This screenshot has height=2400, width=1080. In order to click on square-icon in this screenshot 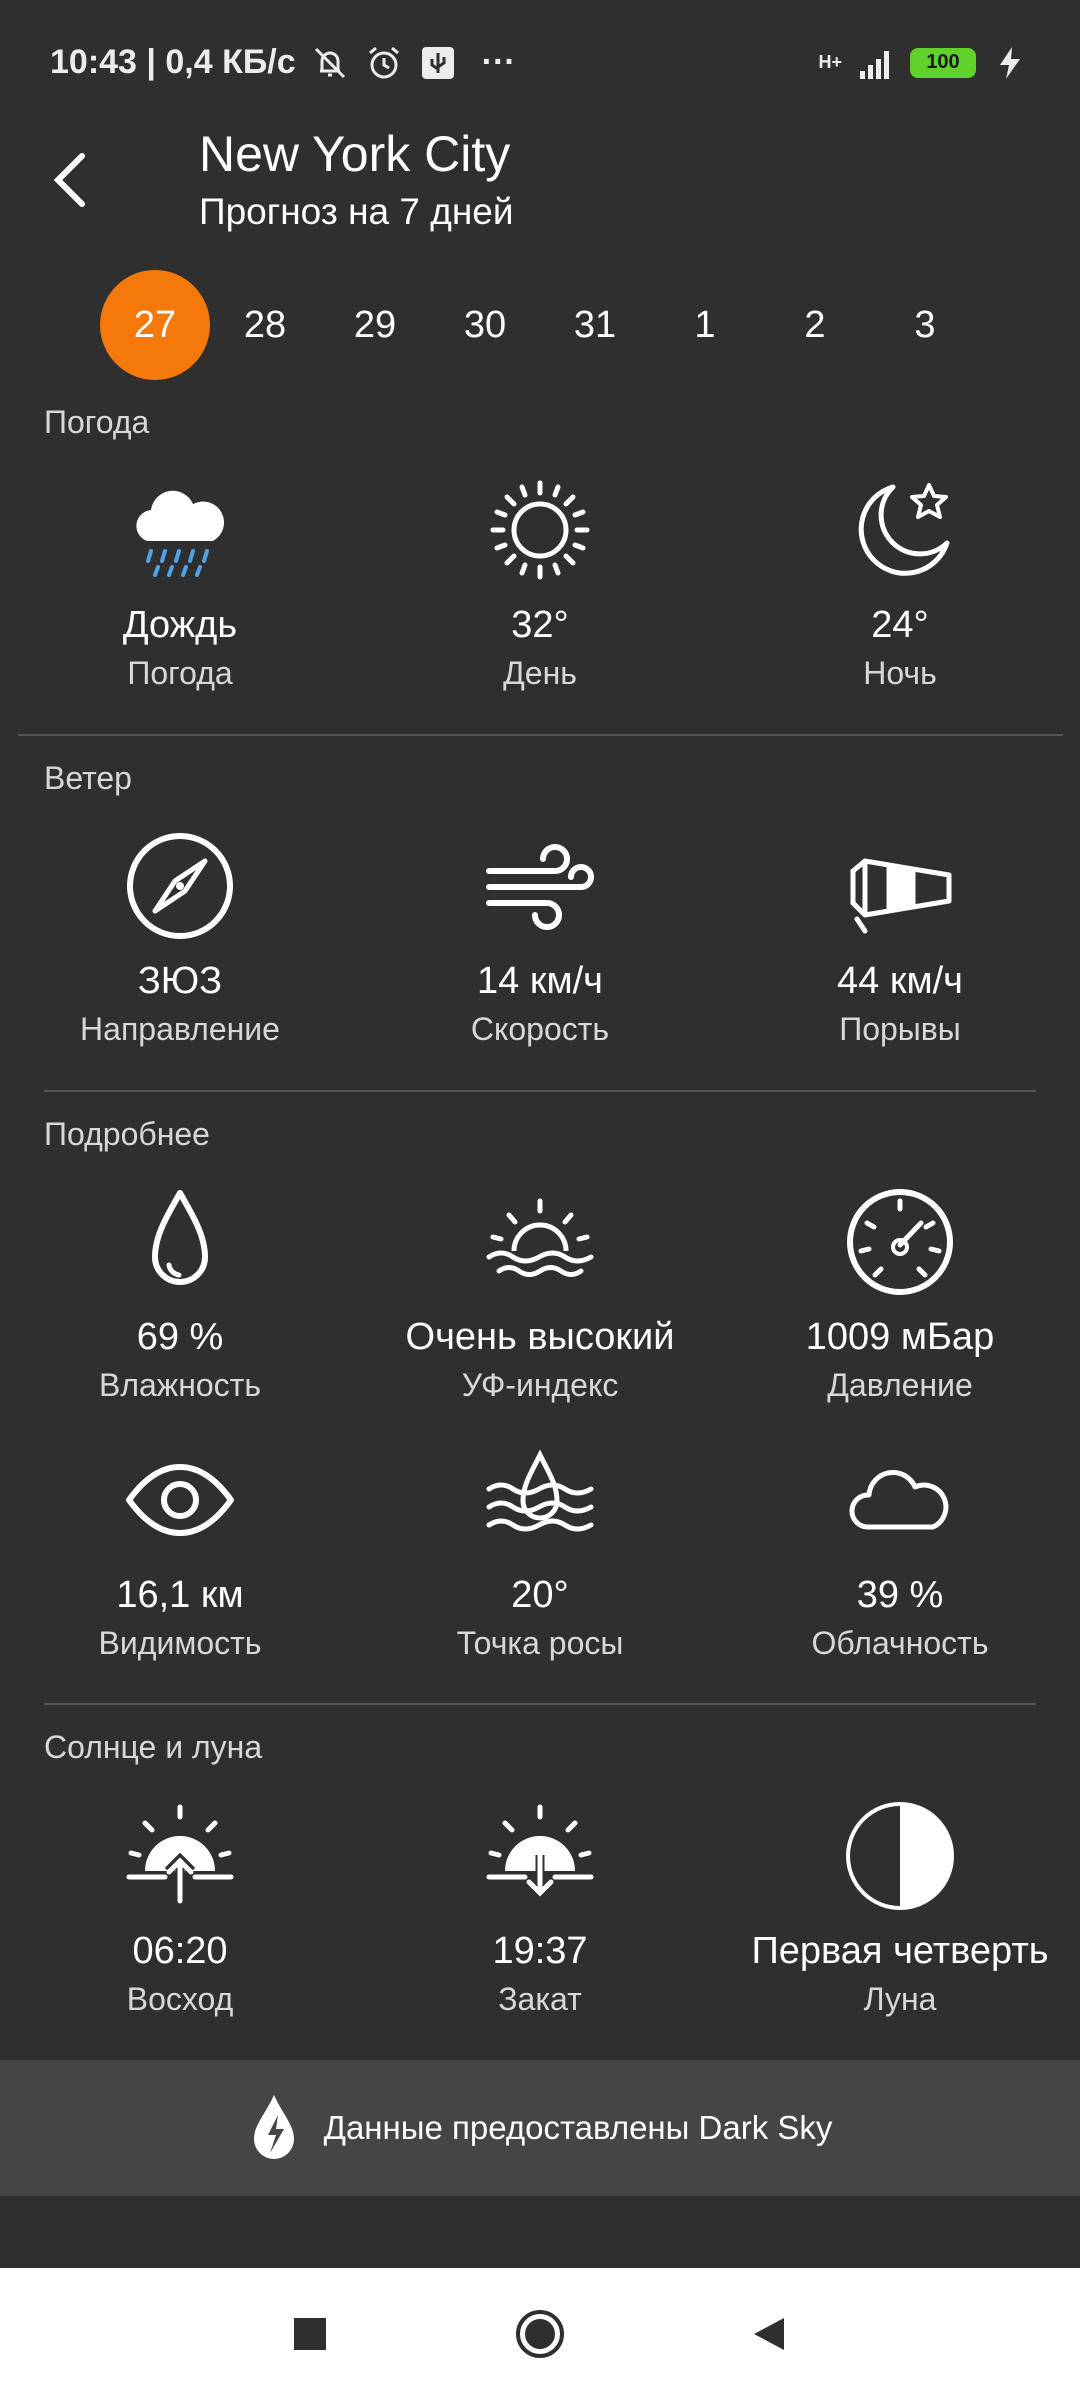, I will do `click(310, 2334)`.